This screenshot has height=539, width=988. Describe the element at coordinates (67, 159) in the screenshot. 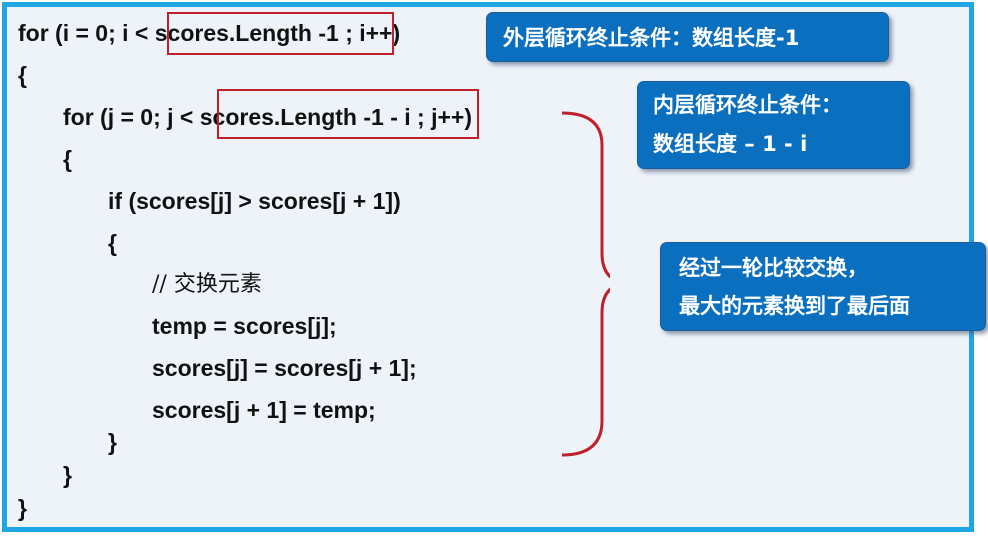

I see `code-line-open-brace-2: {` at that location.